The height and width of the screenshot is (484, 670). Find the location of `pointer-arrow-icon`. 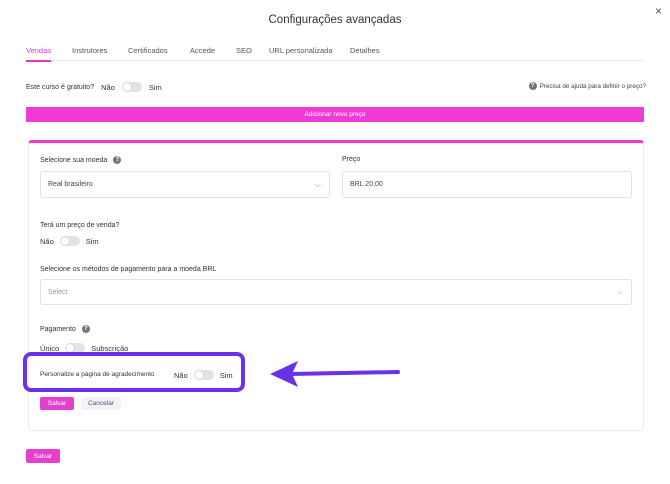

pointer-arrow-icon is located at coordinates (335, 374).